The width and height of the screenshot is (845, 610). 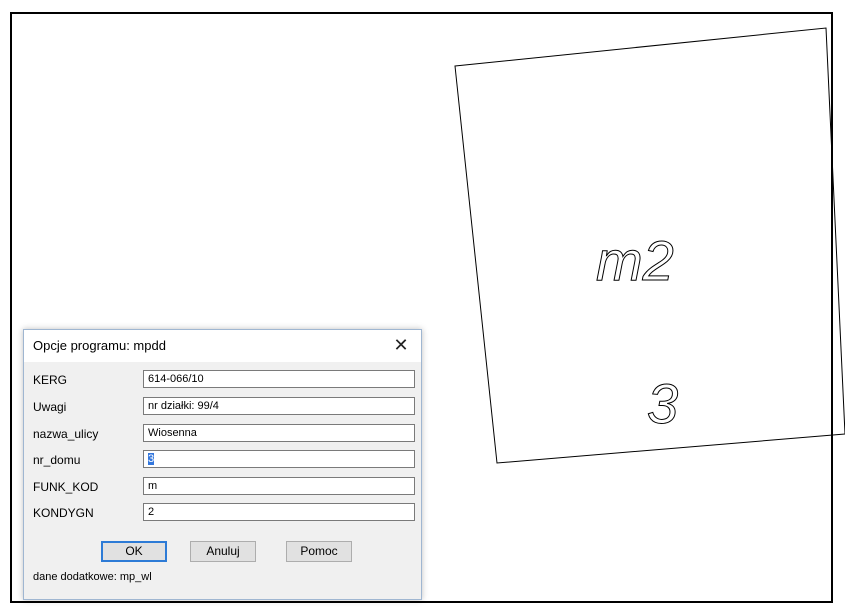 I want to click on field-label-funk-kod: FUNK_KOD, so click(x=66, y=487).